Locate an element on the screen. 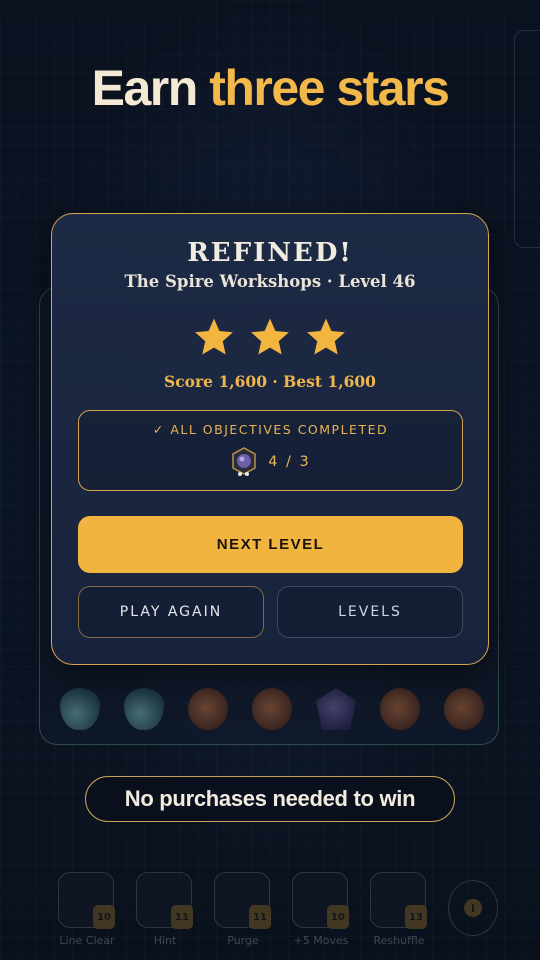 This screenshot has width=540, height=960. booster-label: Reshuffle is located at coordinates (399, 940).